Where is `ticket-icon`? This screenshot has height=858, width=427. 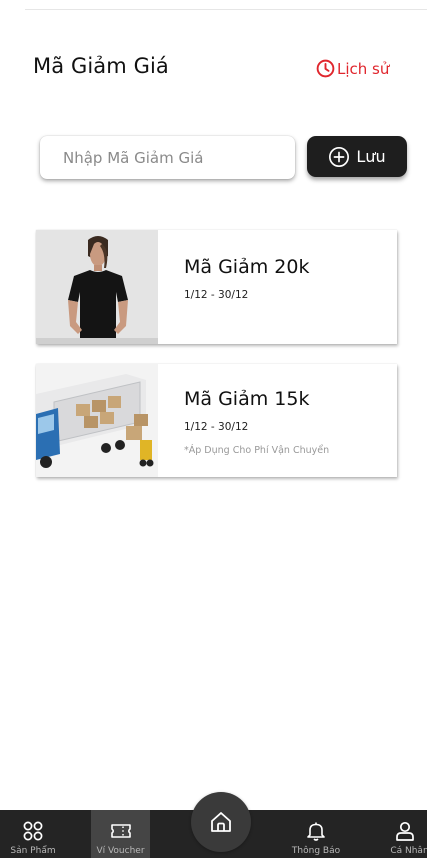
ticket-icon is located at coordinates (120, 831).